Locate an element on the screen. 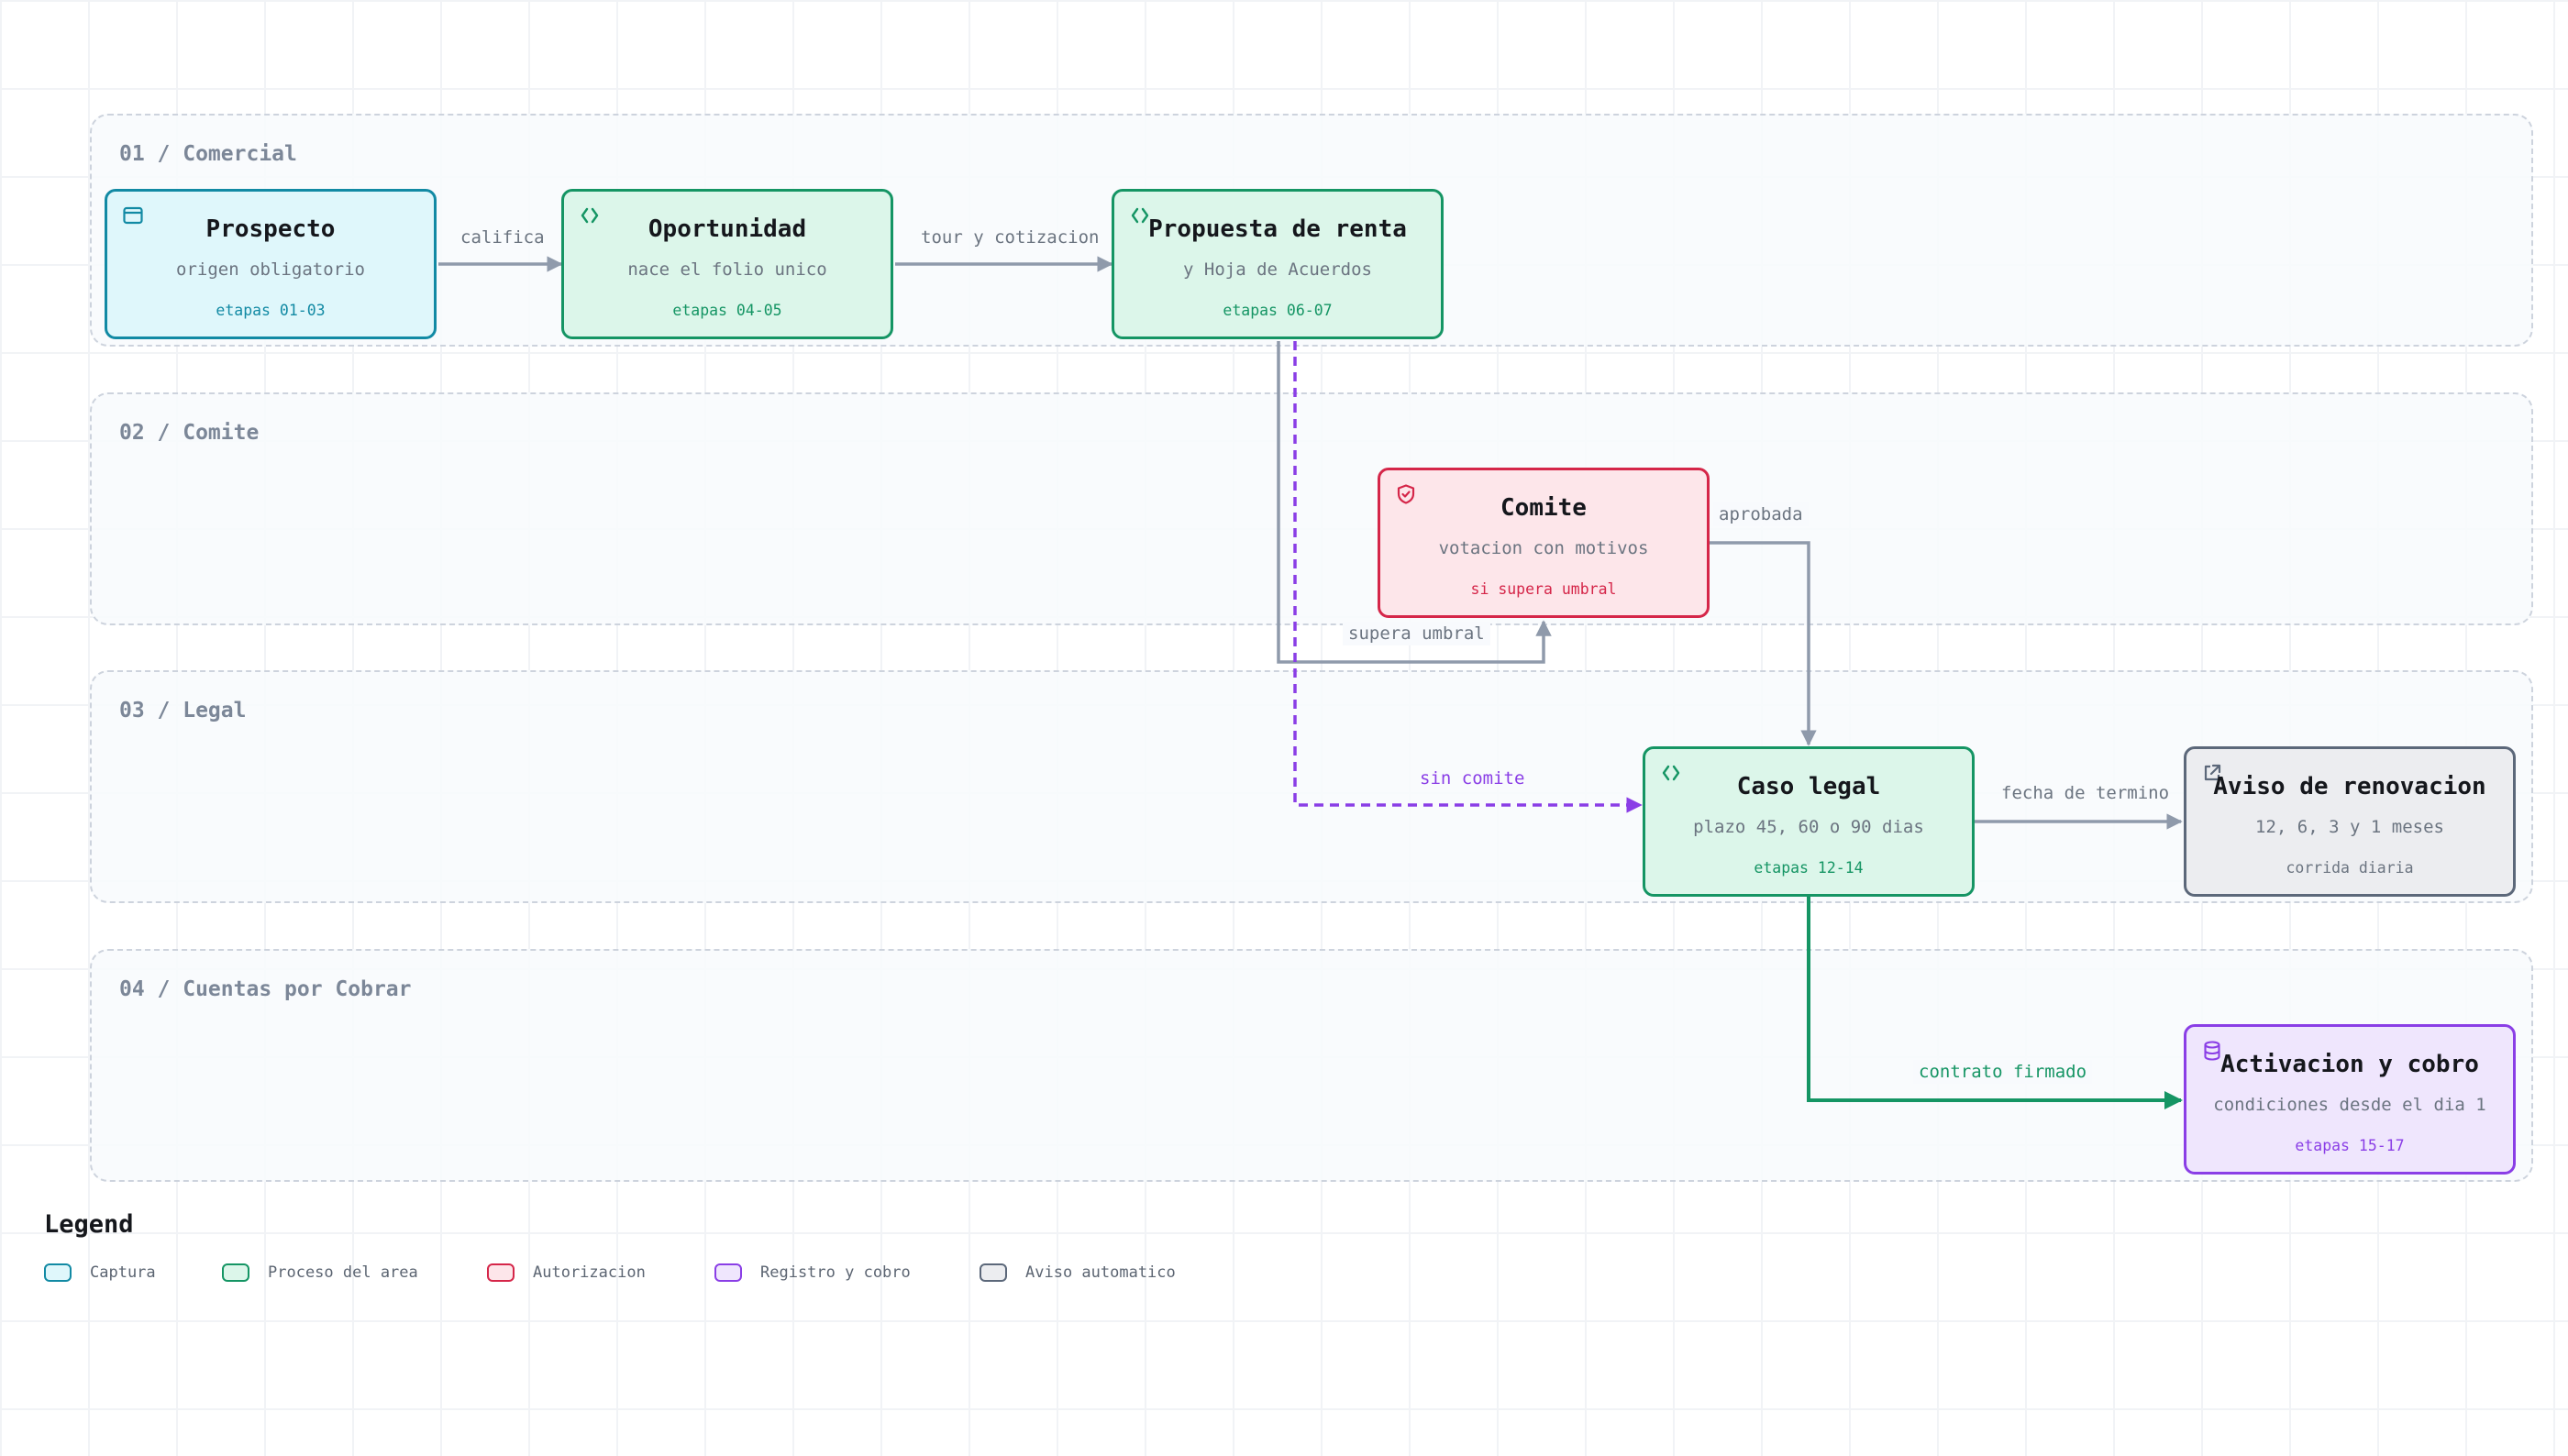 This screenshot has width=2568, height=1456. legend-label: Registro y cobro is located at coordinates (835, 1272).